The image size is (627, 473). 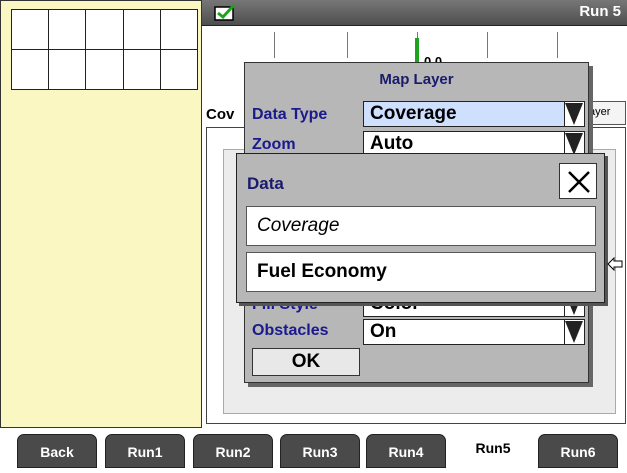 What do you see at coordinates (421, 272) in the screenshot?
I see `option-fuel-economy: Fuel Economy` at bounding box center [421, 272].